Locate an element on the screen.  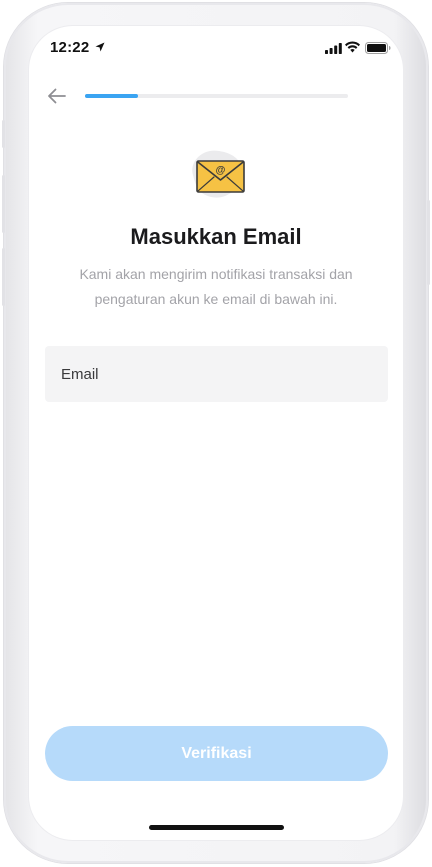
side-button-volume-down is located at coordinates (3, 277).